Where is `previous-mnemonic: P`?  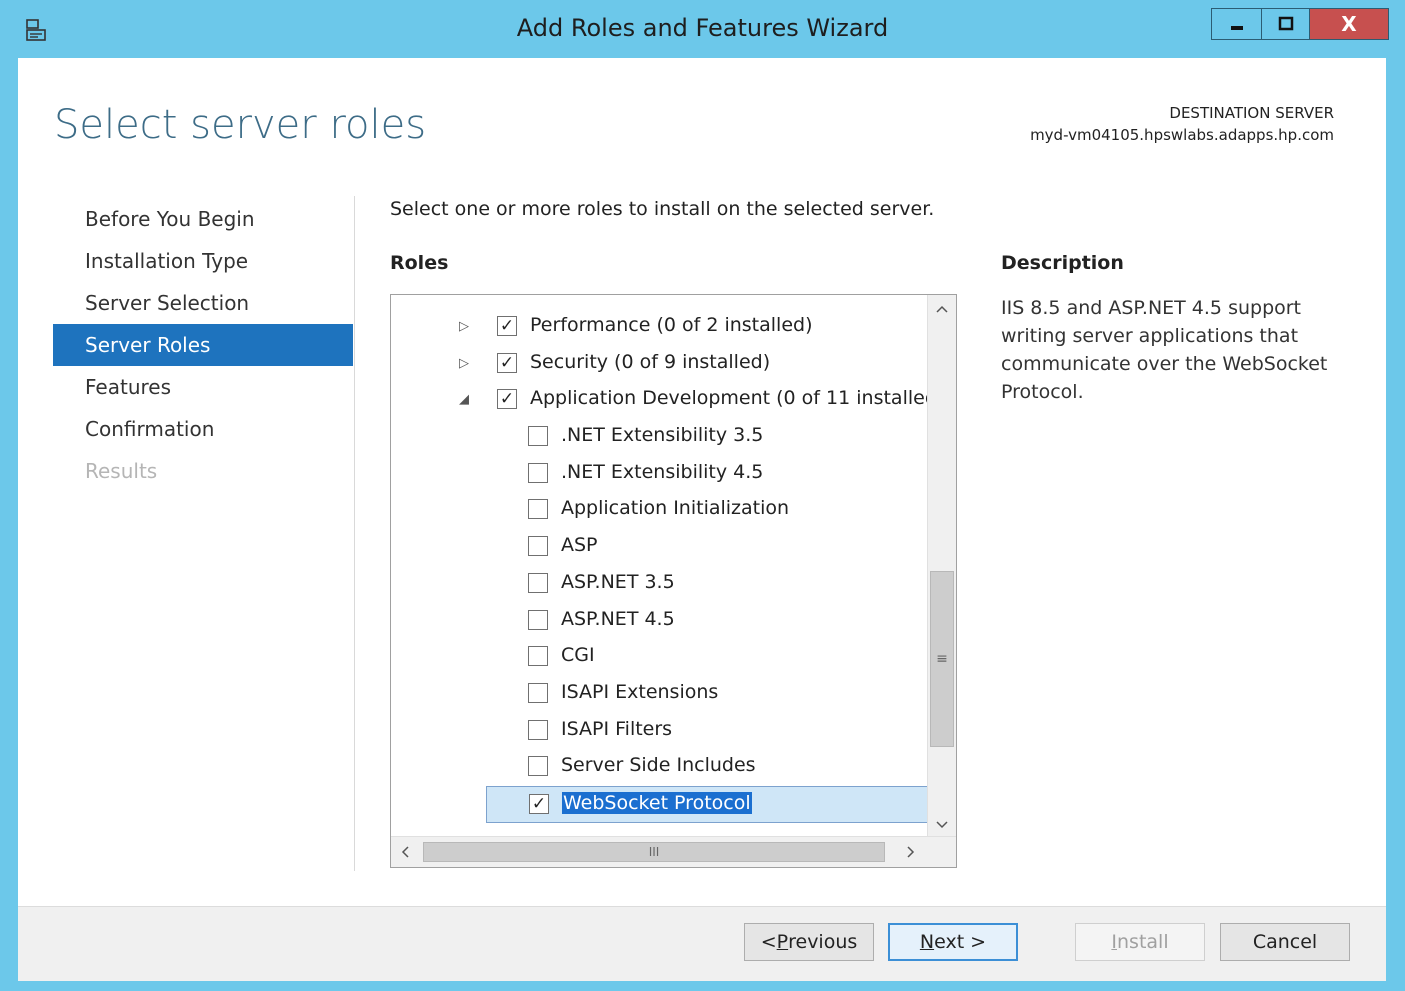
previous-mnemonic: P is located at coordinates (782, 942).